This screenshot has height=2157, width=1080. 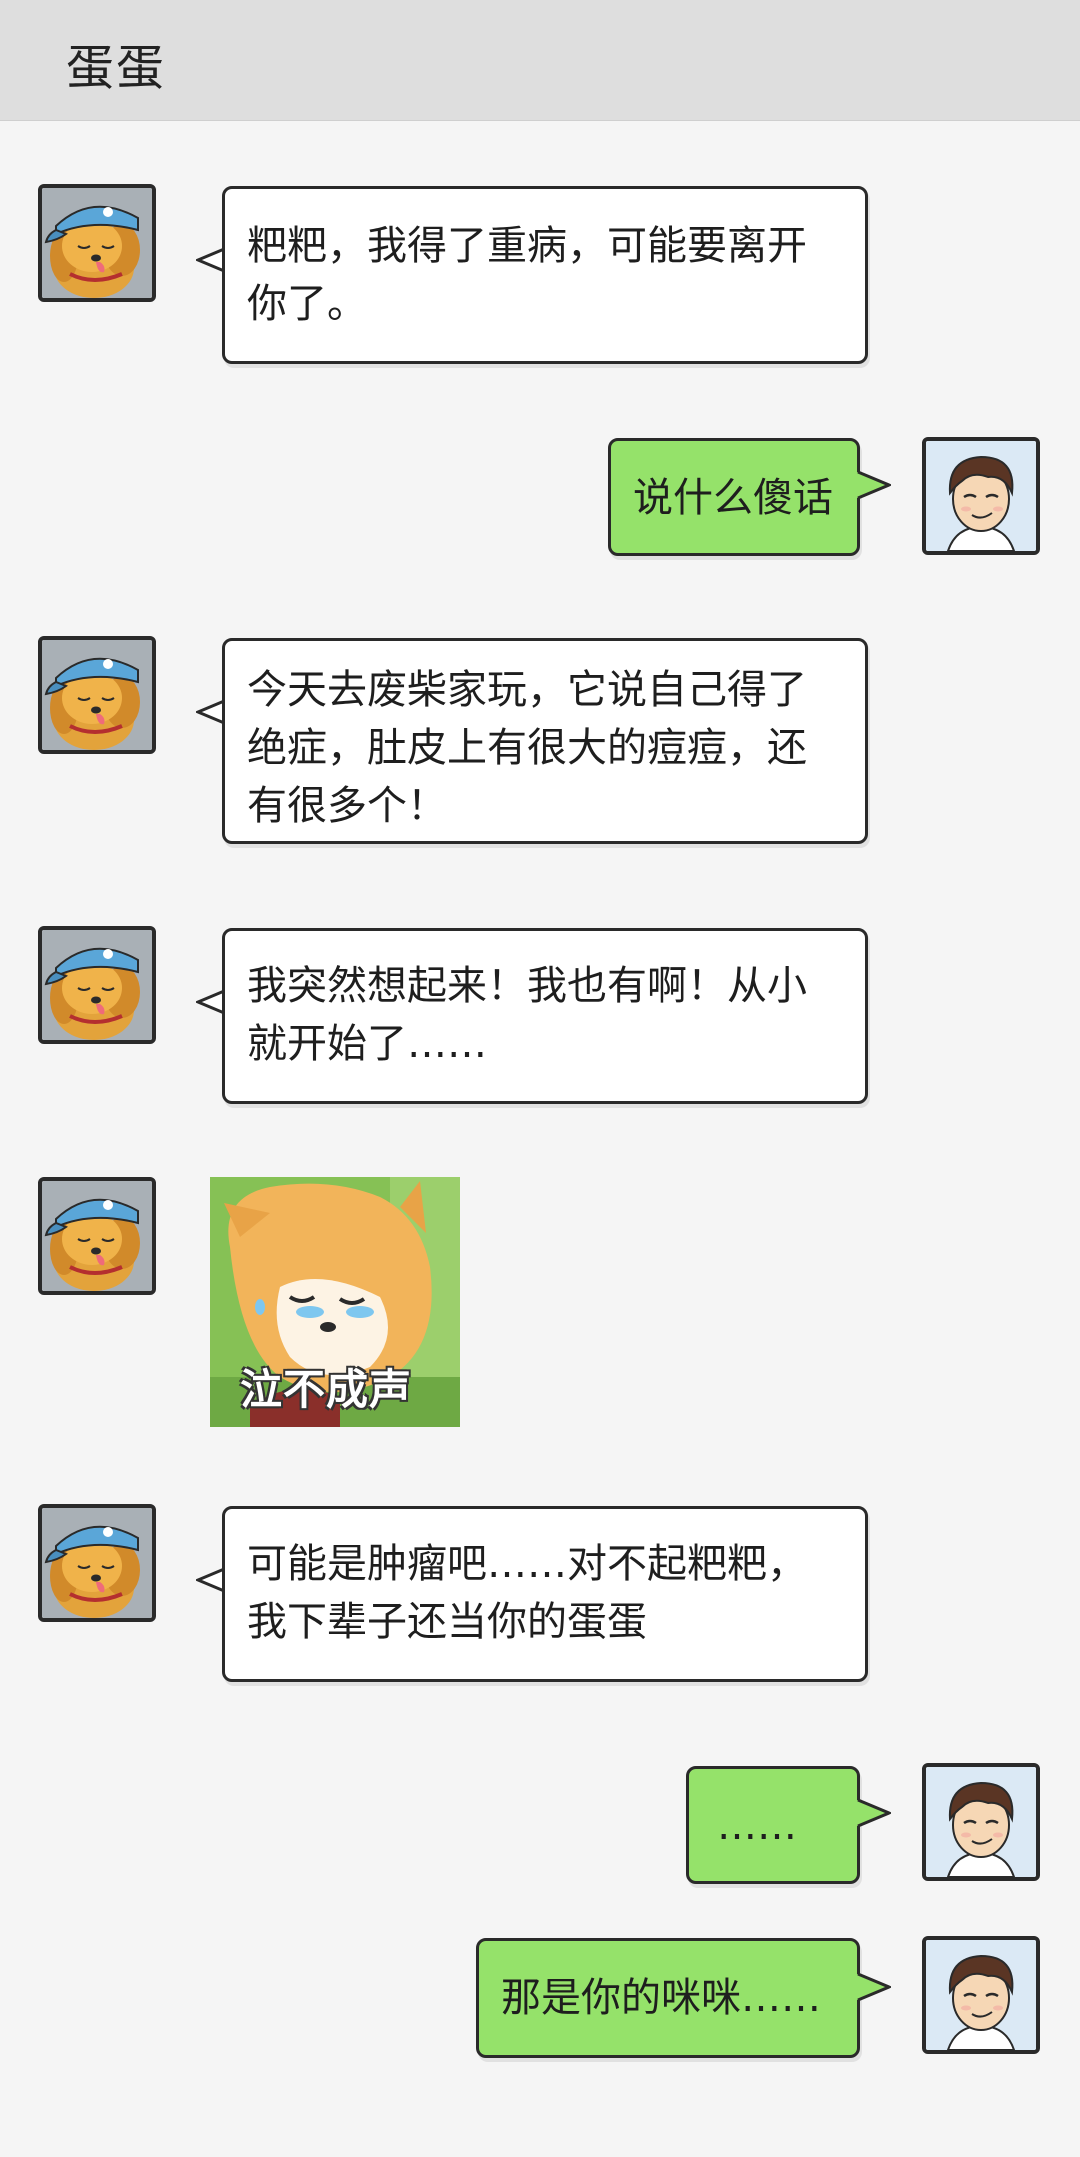 I want to click on message-line: 你了。, so click(x=307, y=304).